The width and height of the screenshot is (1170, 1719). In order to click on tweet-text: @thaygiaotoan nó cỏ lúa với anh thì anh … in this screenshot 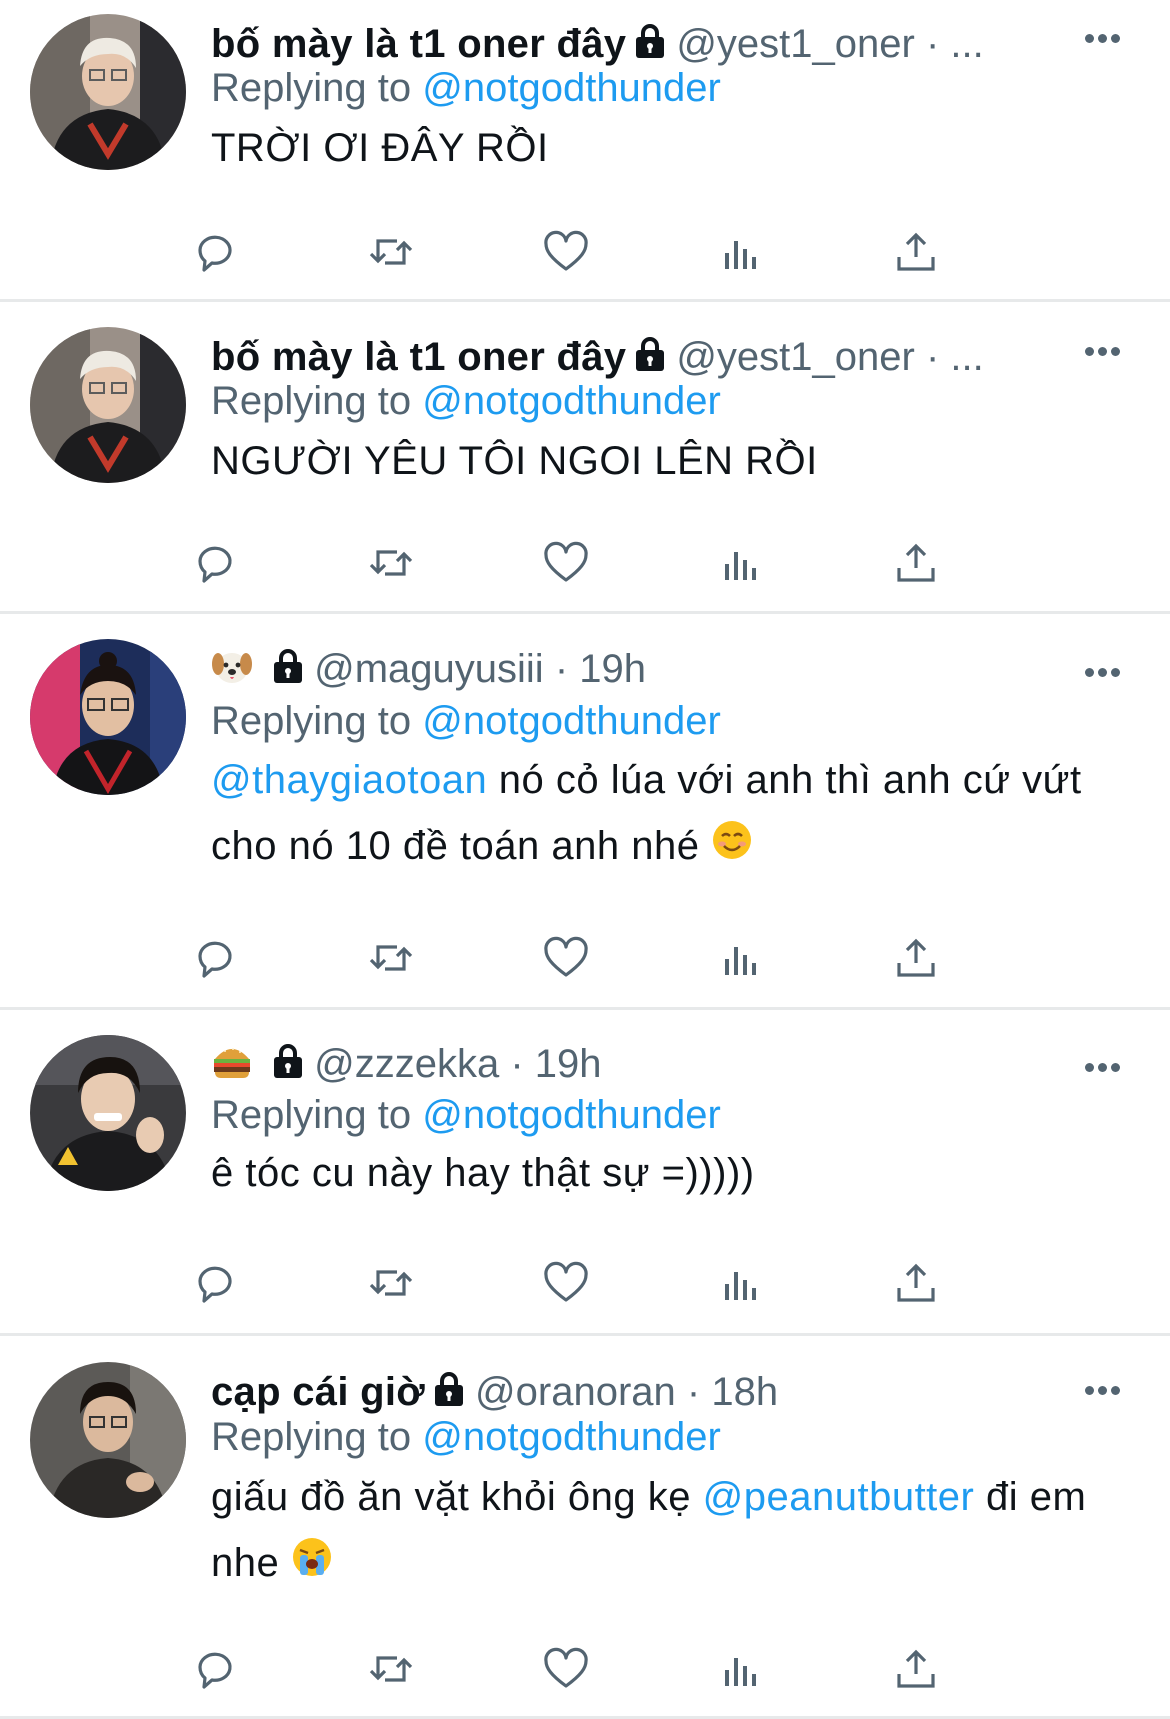, I will do `click(651, 814)`.